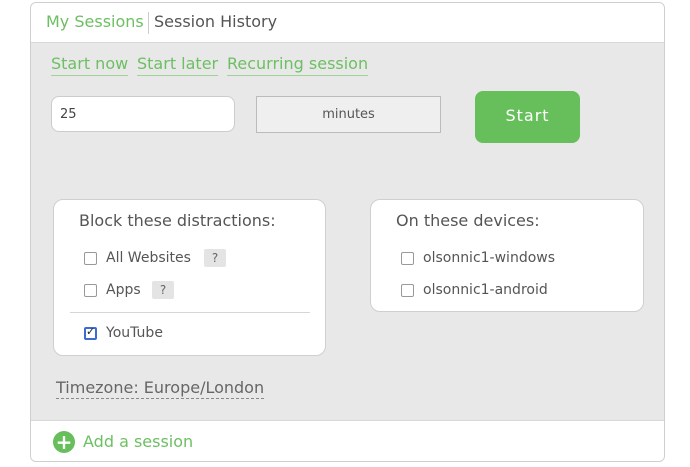 This screenshot has height=467, width=690. Describe the element at coordinates (148, 23) in the screenshot. I see `tab-separator` at that location.